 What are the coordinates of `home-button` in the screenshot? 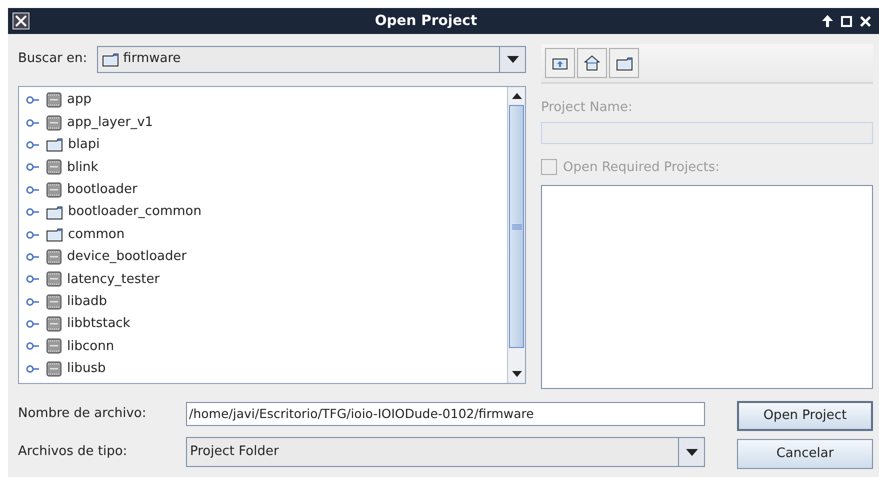 It's located at (592, 63).